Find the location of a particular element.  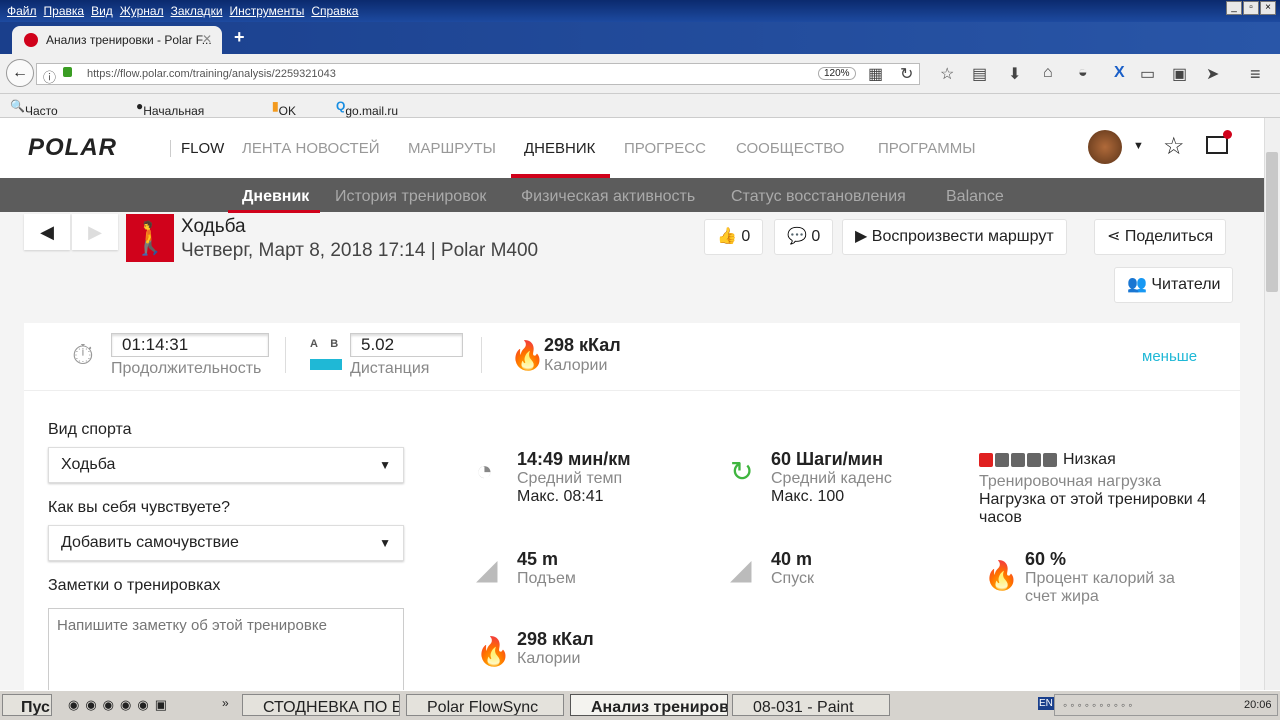

bookmark-star-icon: ☆ is located at coordinates (947, 74).